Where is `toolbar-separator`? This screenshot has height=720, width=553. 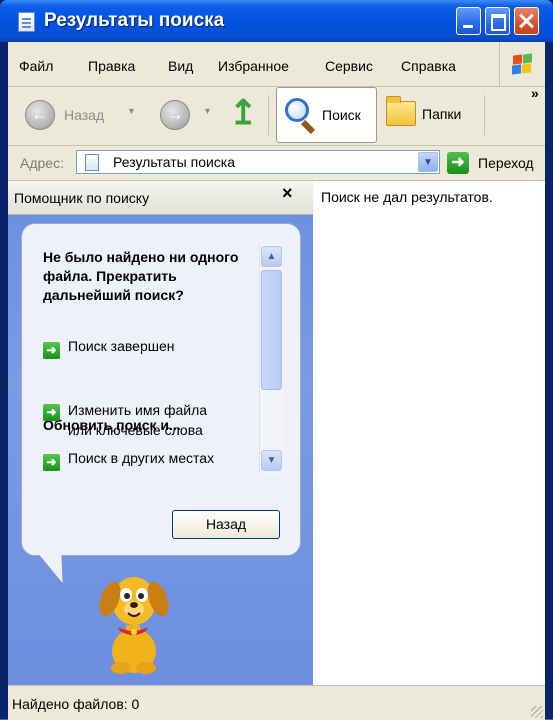
toolbar-separator is located at coordinates (268, 115).